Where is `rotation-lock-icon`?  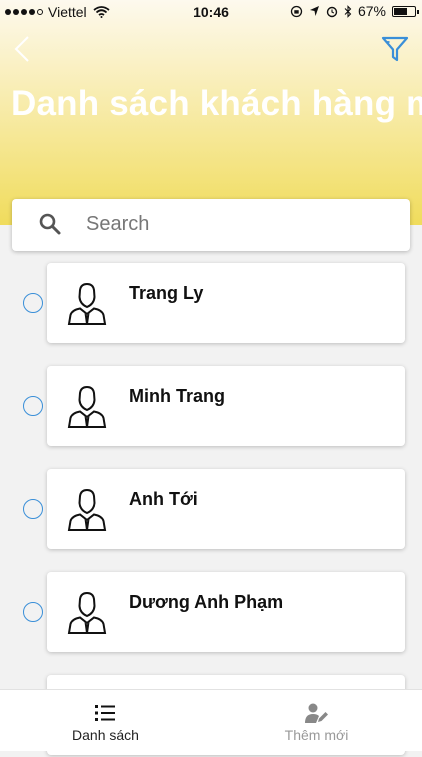 rotation-lock-icon is located at coordinates (296, 11).